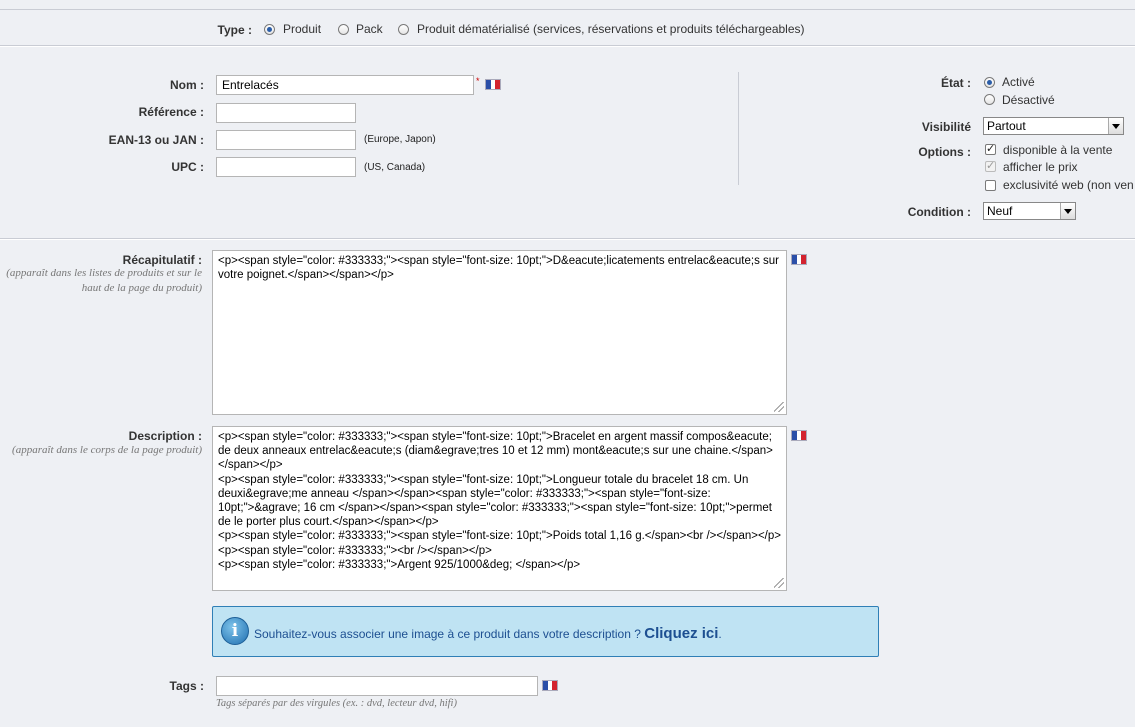 The width and height of the screenshot is (1135, 727). Describe the element at coordinates (286, 140) in the screenshot. I see `ean-input` at that location.